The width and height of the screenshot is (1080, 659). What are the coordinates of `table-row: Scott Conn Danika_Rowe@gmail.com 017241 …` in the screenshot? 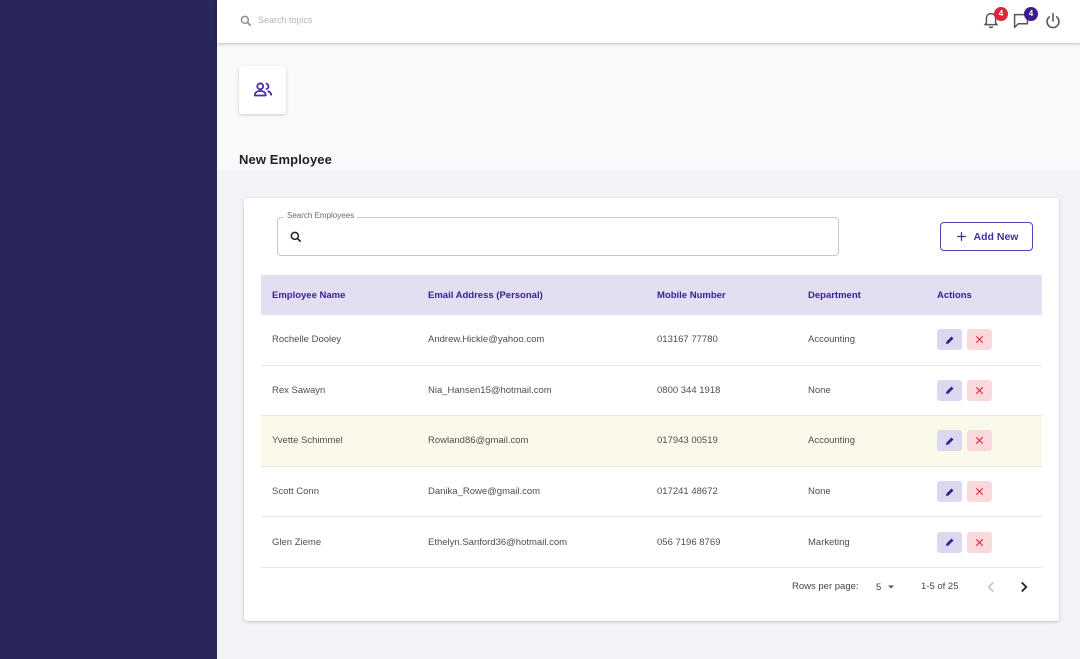 It's located at (651, 492).